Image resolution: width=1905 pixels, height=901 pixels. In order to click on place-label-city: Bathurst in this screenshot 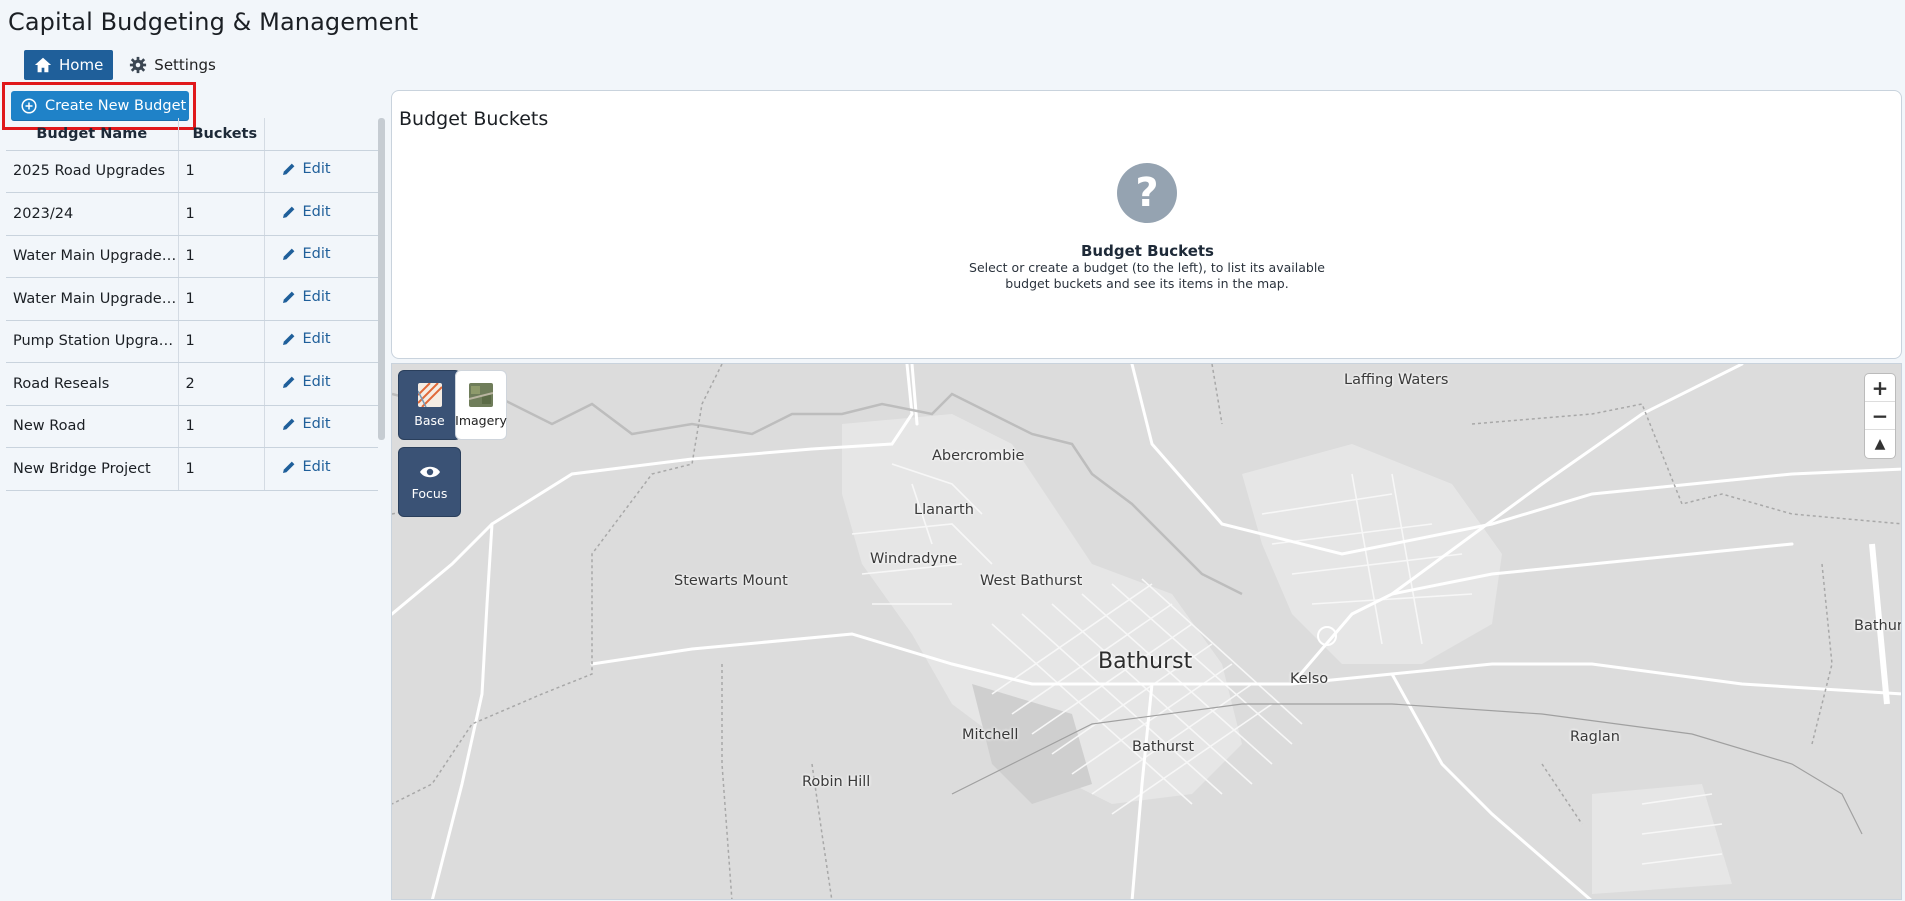, I will do `click(1145, 661)`.